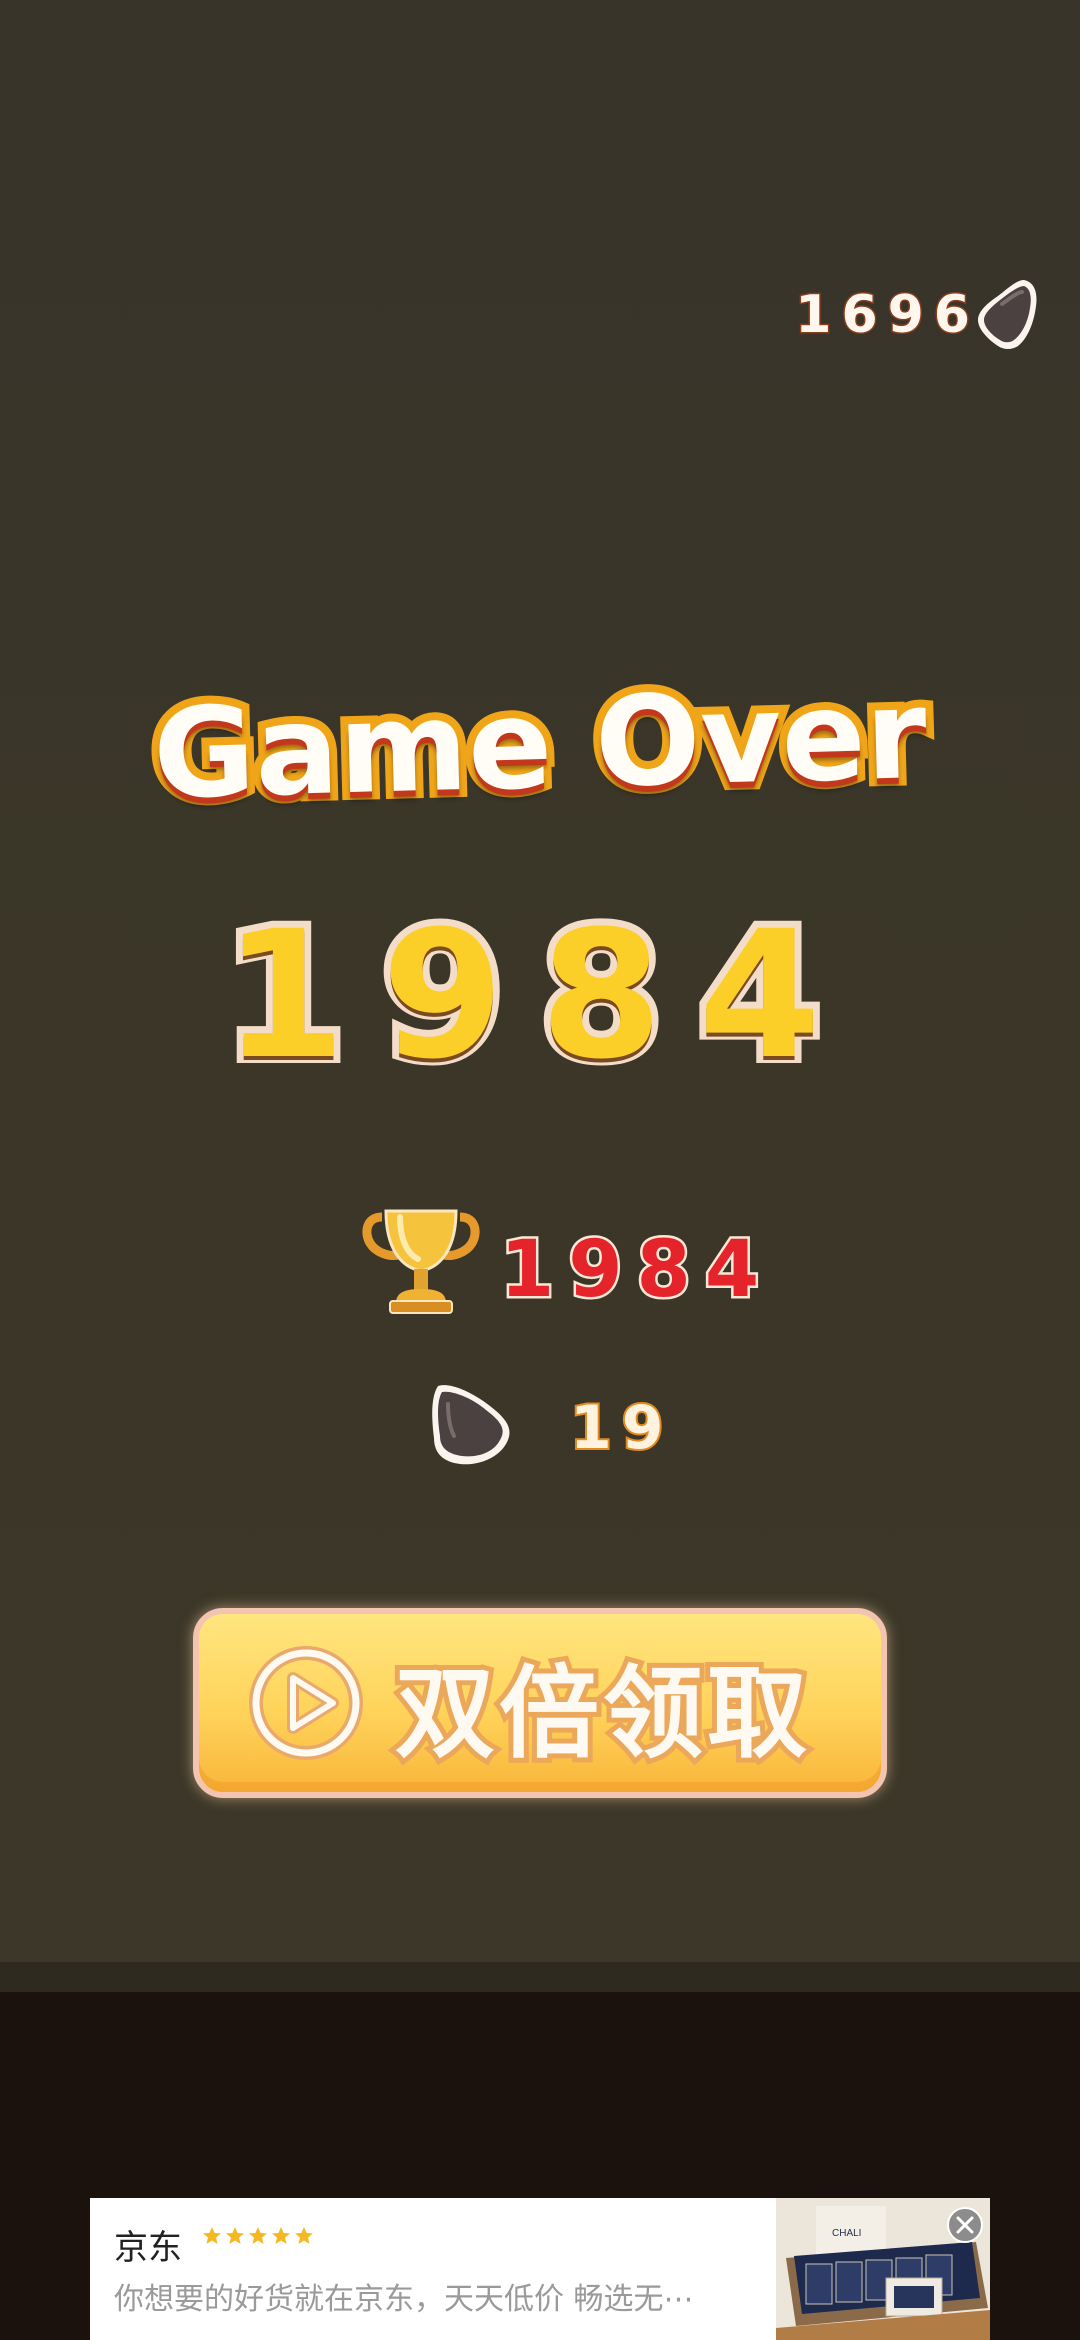 The height and width of the screenshot is (2340, 1080). I want to click on best-score: 1984, so click(636, 1270).